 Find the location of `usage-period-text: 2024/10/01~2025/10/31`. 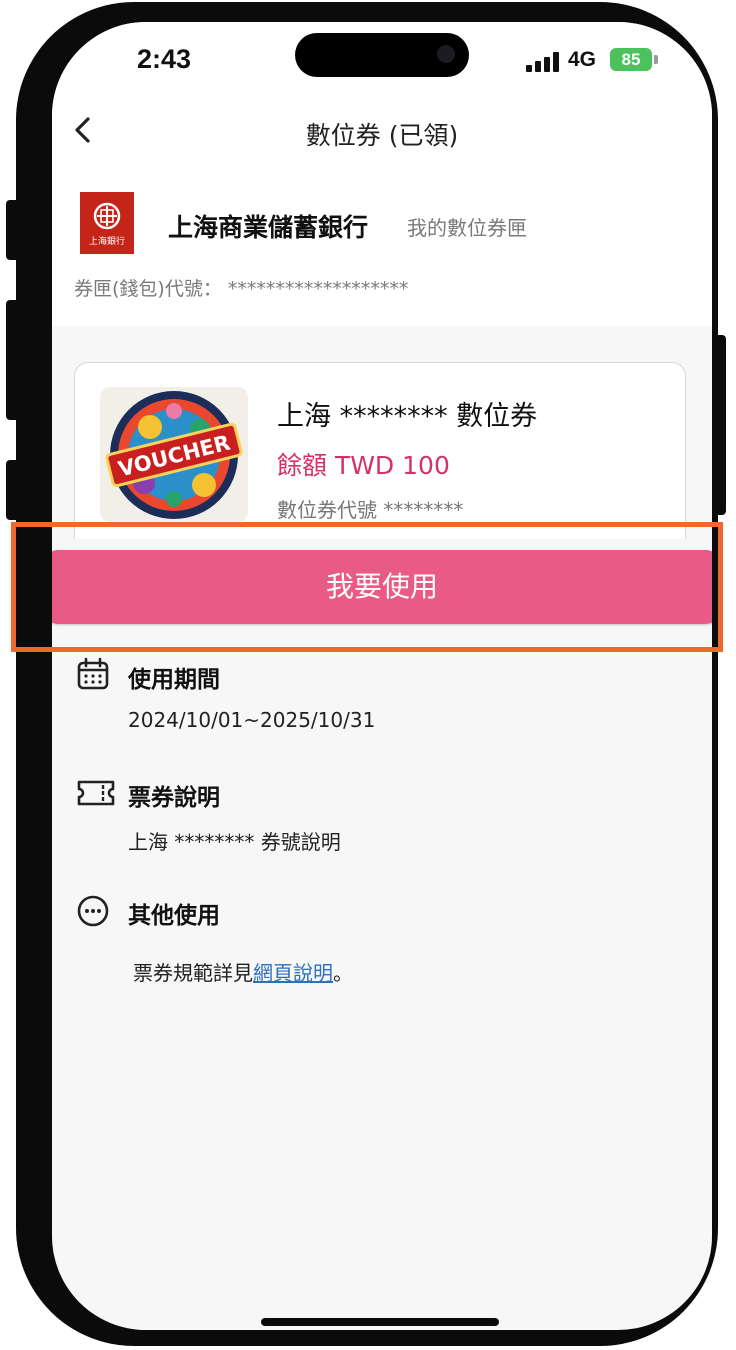

usage-period-text: 2024/10/01~2025/10/31 is located at coordinates (252, 720).